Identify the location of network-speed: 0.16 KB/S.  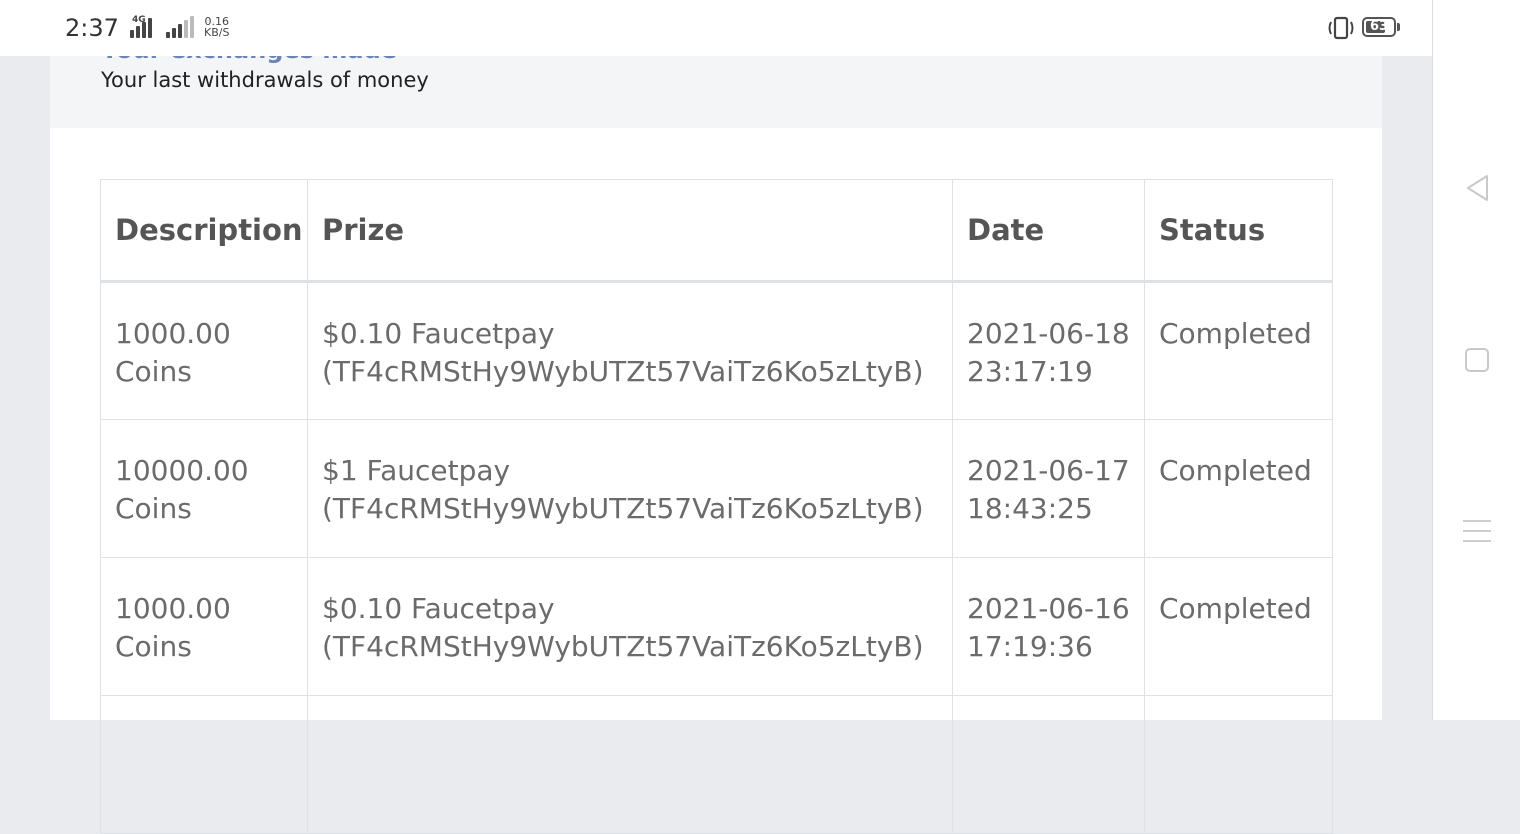
(216, 27).